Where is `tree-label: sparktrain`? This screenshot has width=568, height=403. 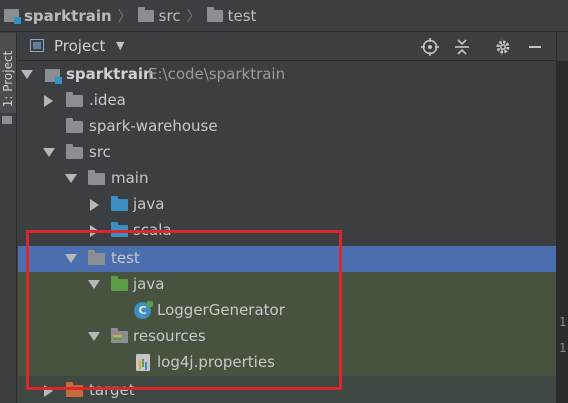
tree-label: sparktrain is located at coordinates (110, 74).